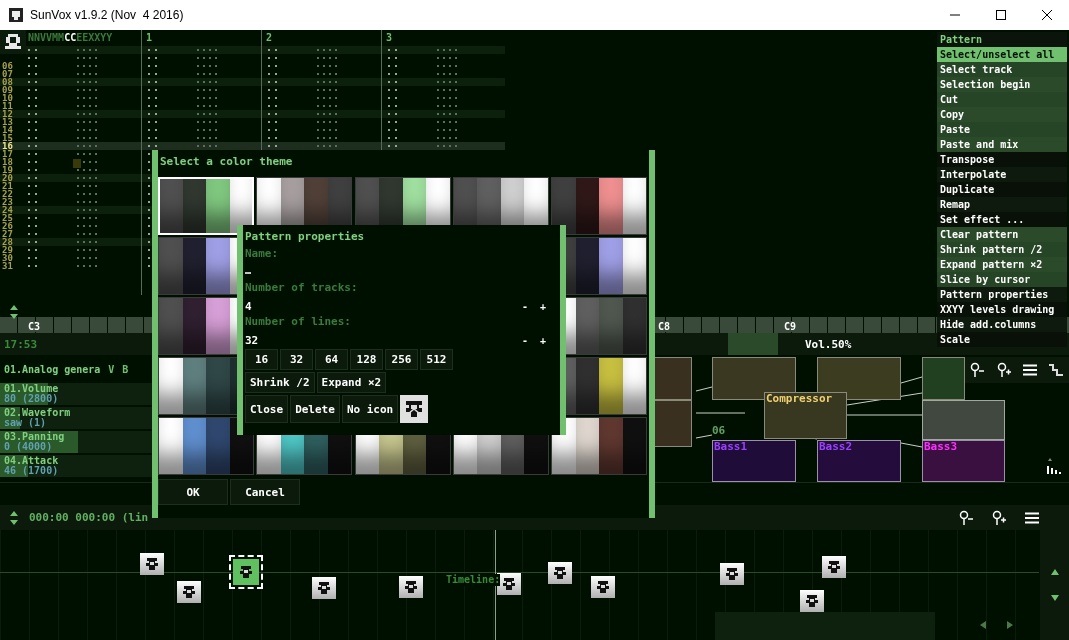 The image size is (1069, 640). Describe the element at coordinates (252, 146) in the screenshot. I see `pattern-row: 16` at that location.